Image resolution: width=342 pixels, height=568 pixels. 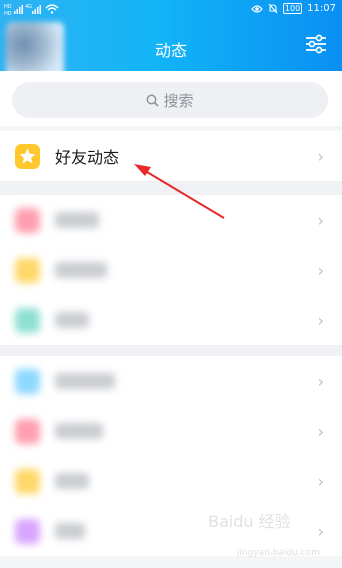 What do you see at coordinates (257, 8) in the screenshot?
I see `eye-icon` at bounding box center [257, 8].